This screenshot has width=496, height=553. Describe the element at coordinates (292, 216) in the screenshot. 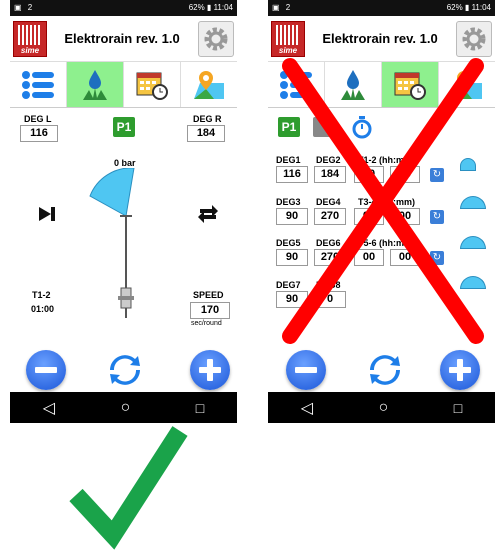

I see `deg3-value: 90` at that location.